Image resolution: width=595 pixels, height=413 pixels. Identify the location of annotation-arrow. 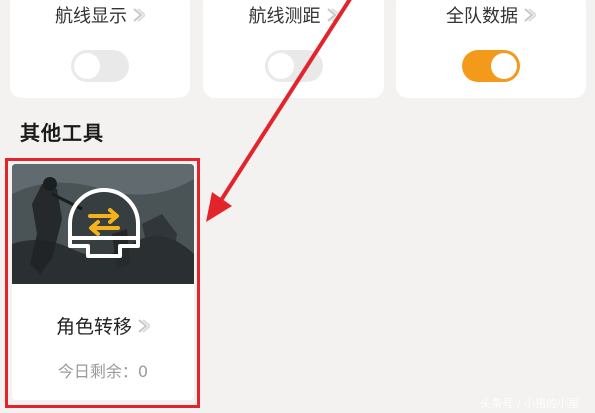
(279, 111).